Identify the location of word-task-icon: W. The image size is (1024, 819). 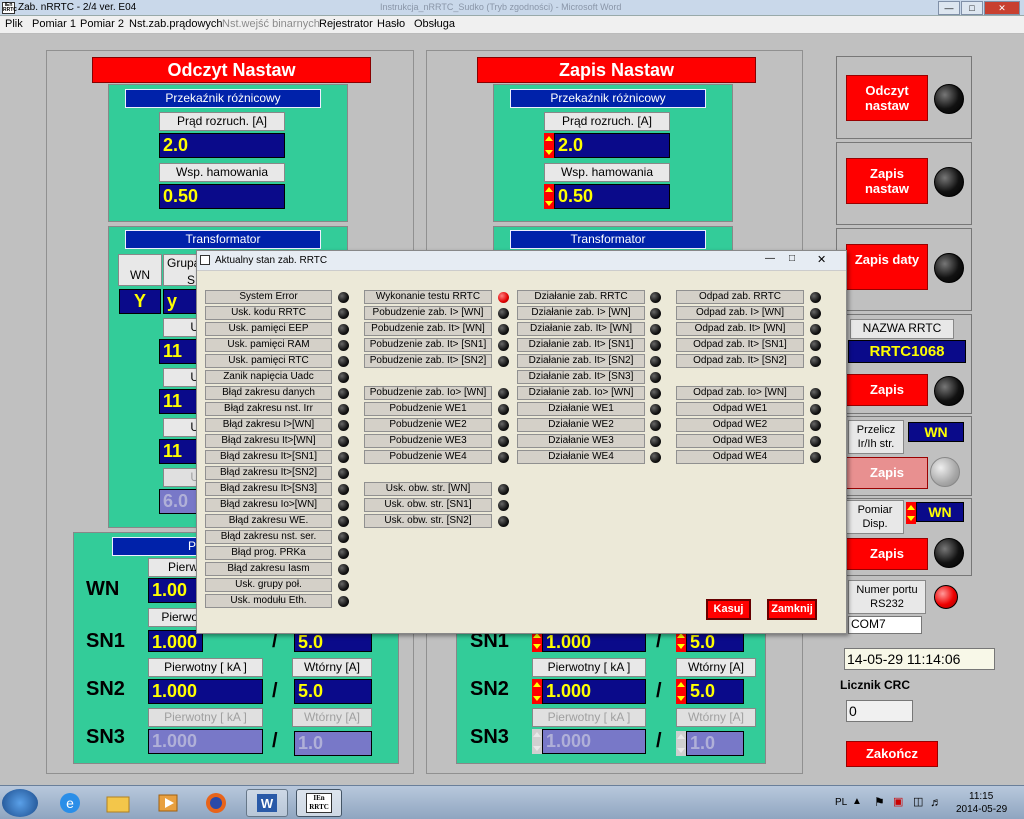
(267, 803).